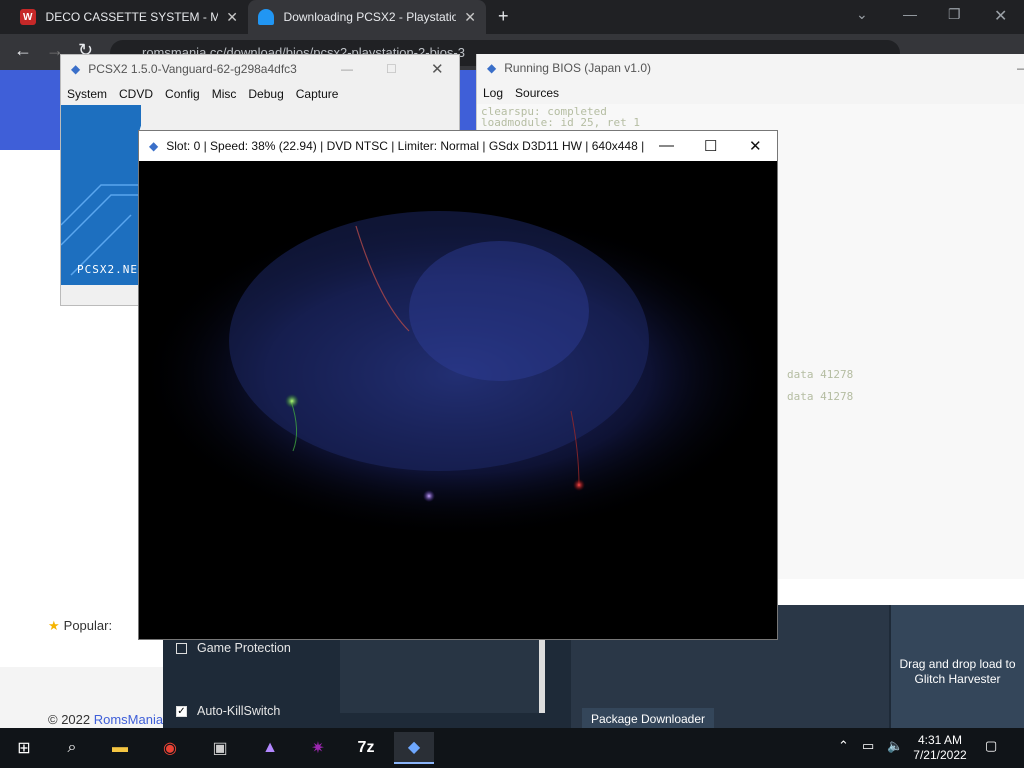  Describe the element at coordinates (991, 746) in the screenshot. I see `notifications-icon: ▢` at that location.